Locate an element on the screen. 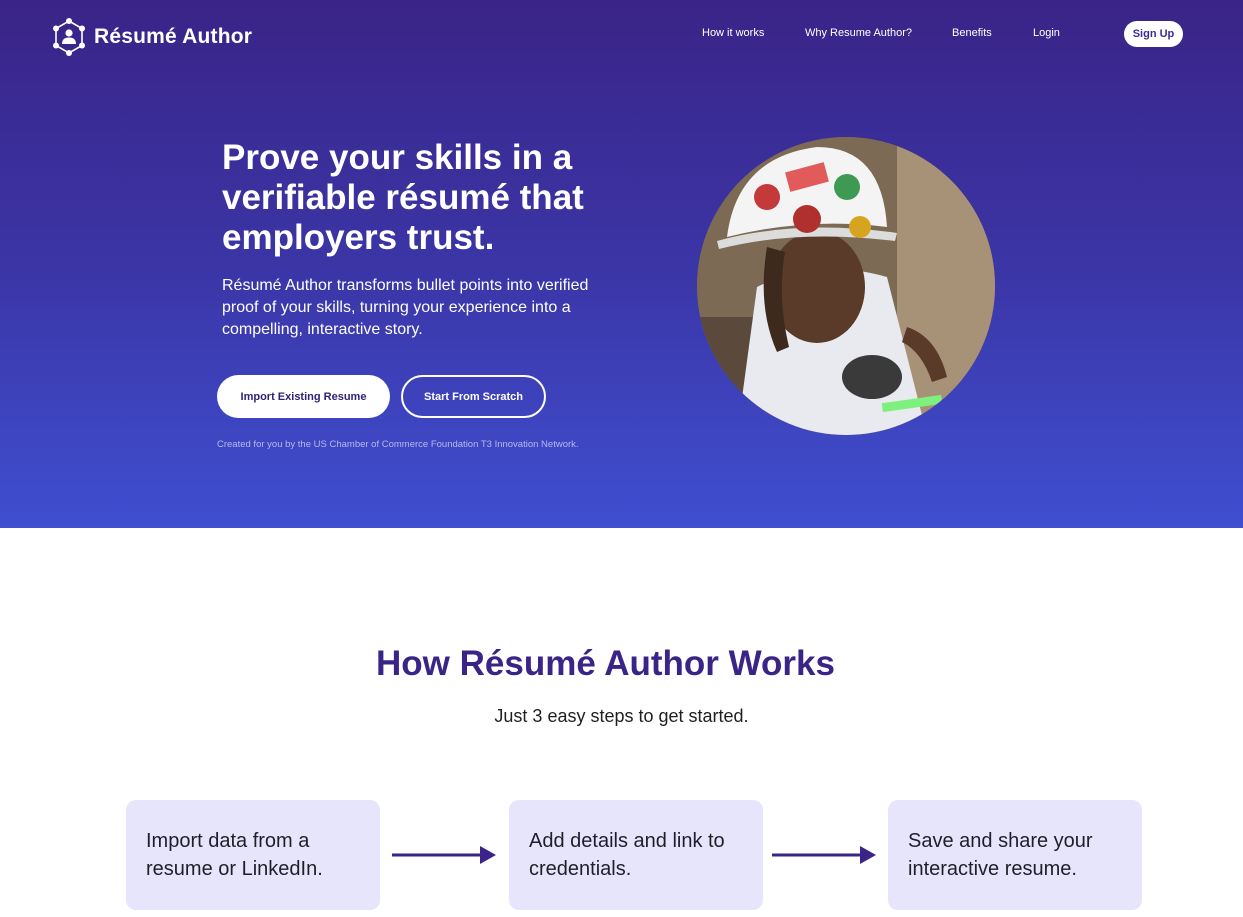 The width and height of the screenshot is (1243, 917). step-card-2: Add details and link to credentials. is located at coordinates (636, 855).